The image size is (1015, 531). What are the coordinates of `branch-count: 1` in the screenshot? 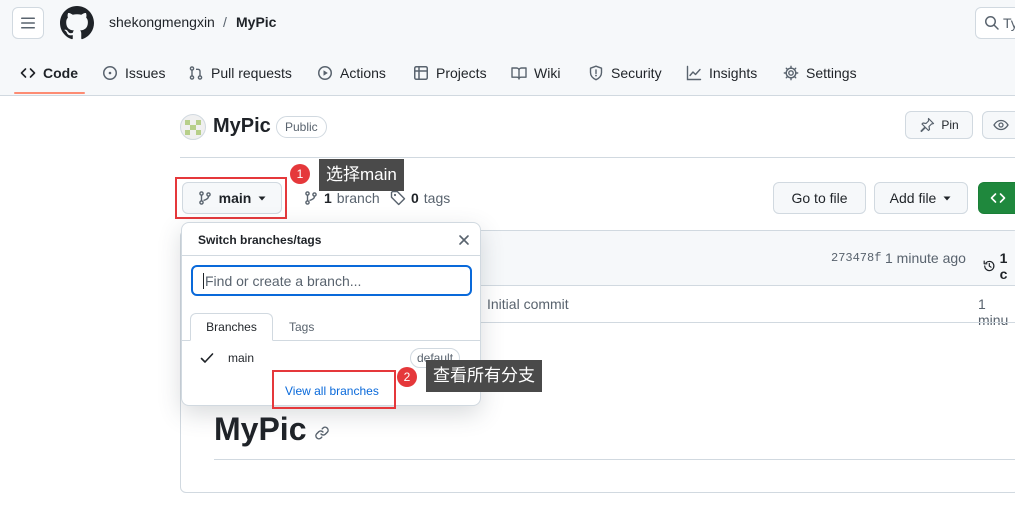 It's located at (328, 198).